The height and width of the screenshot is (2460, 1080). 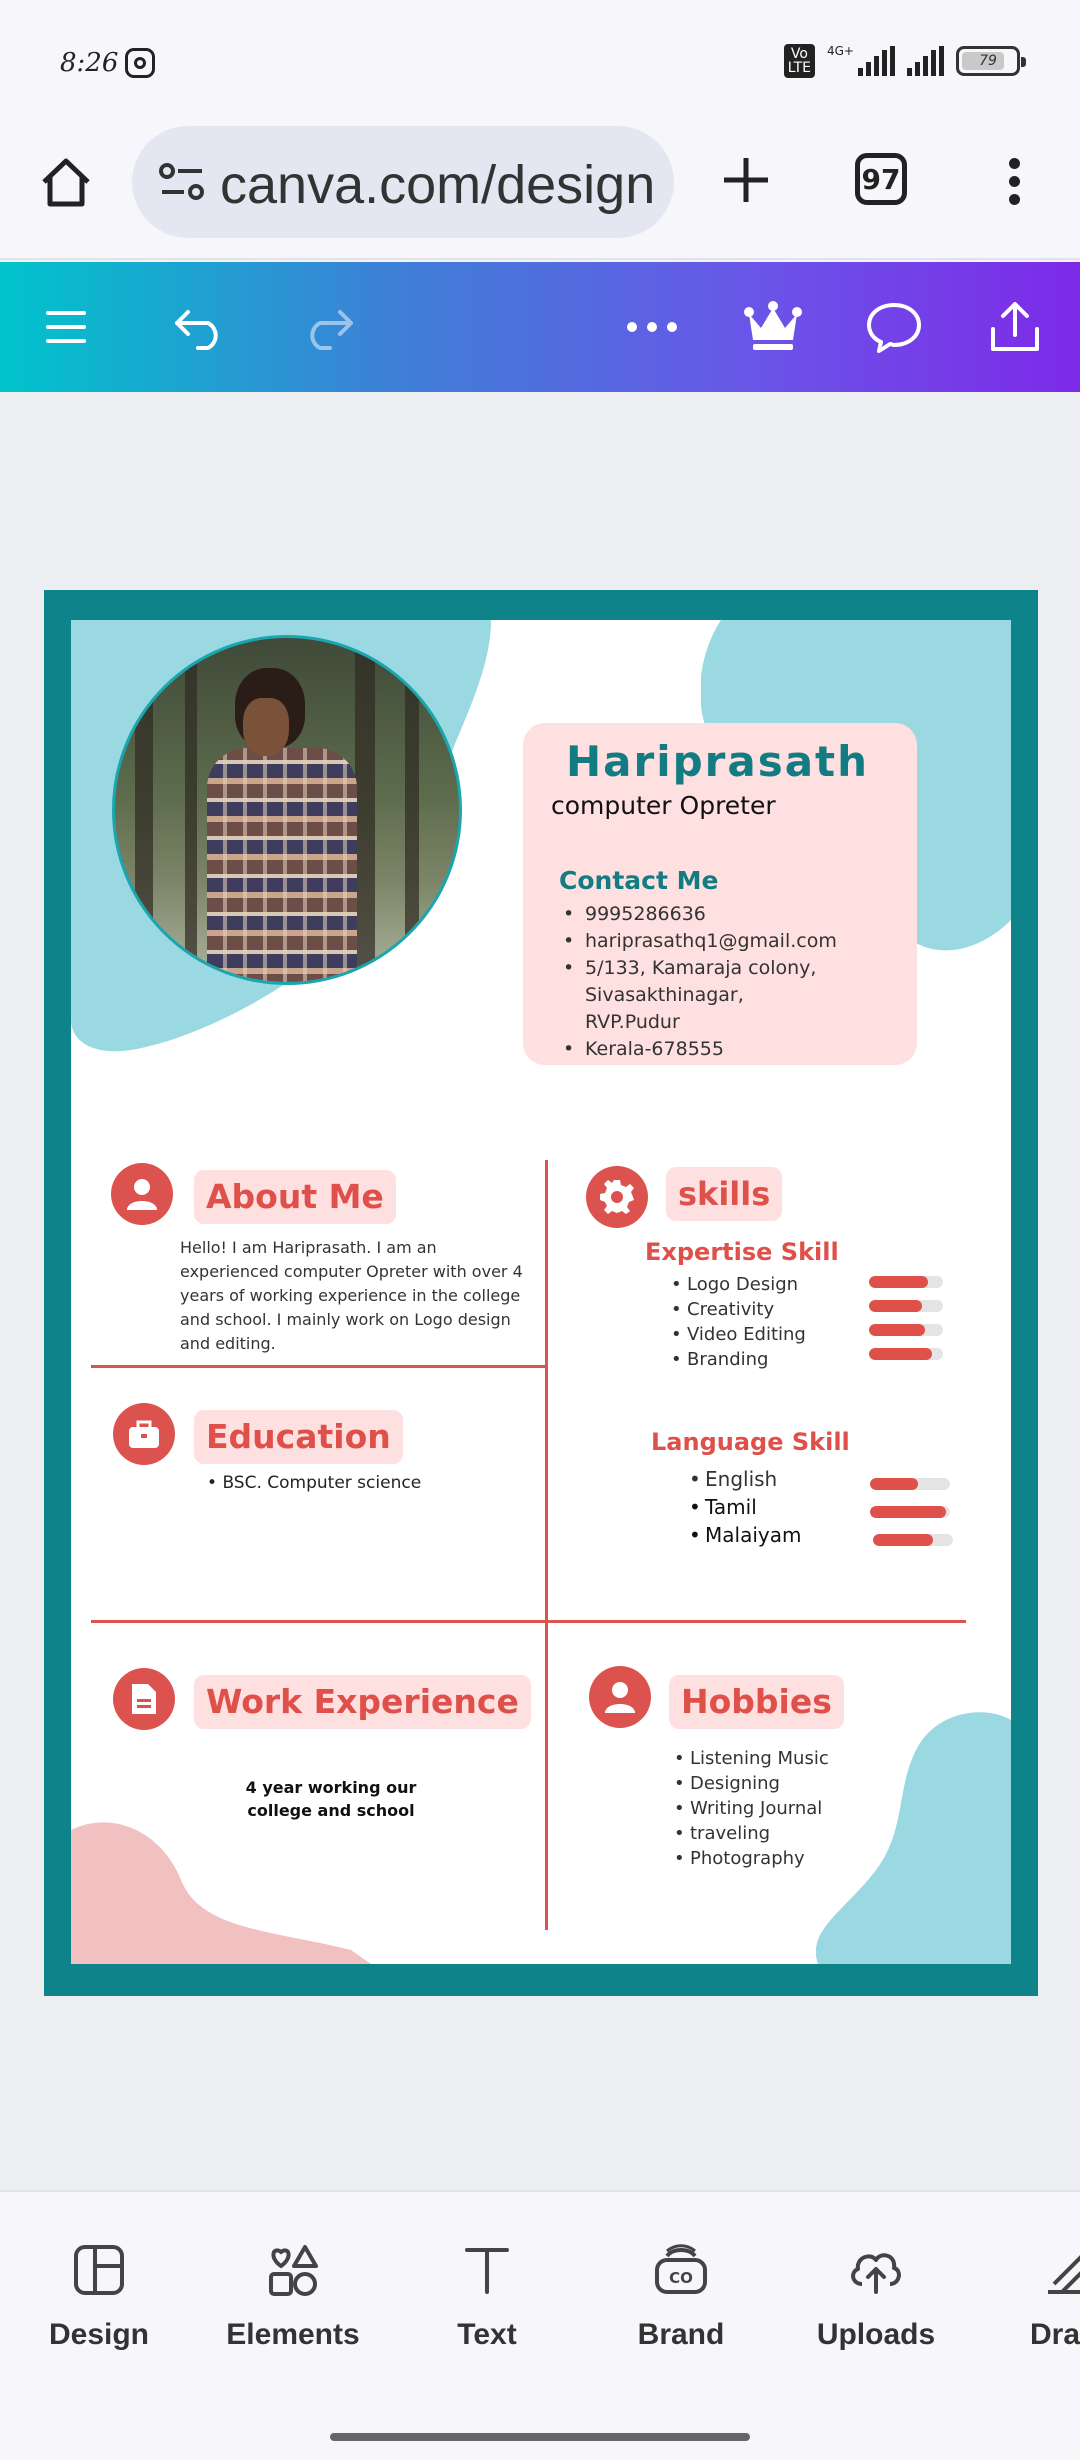 What do you see at coordinates (181, 181) in the screenshot?
I see `site-settings-icon` at bounding box center [181, 181].